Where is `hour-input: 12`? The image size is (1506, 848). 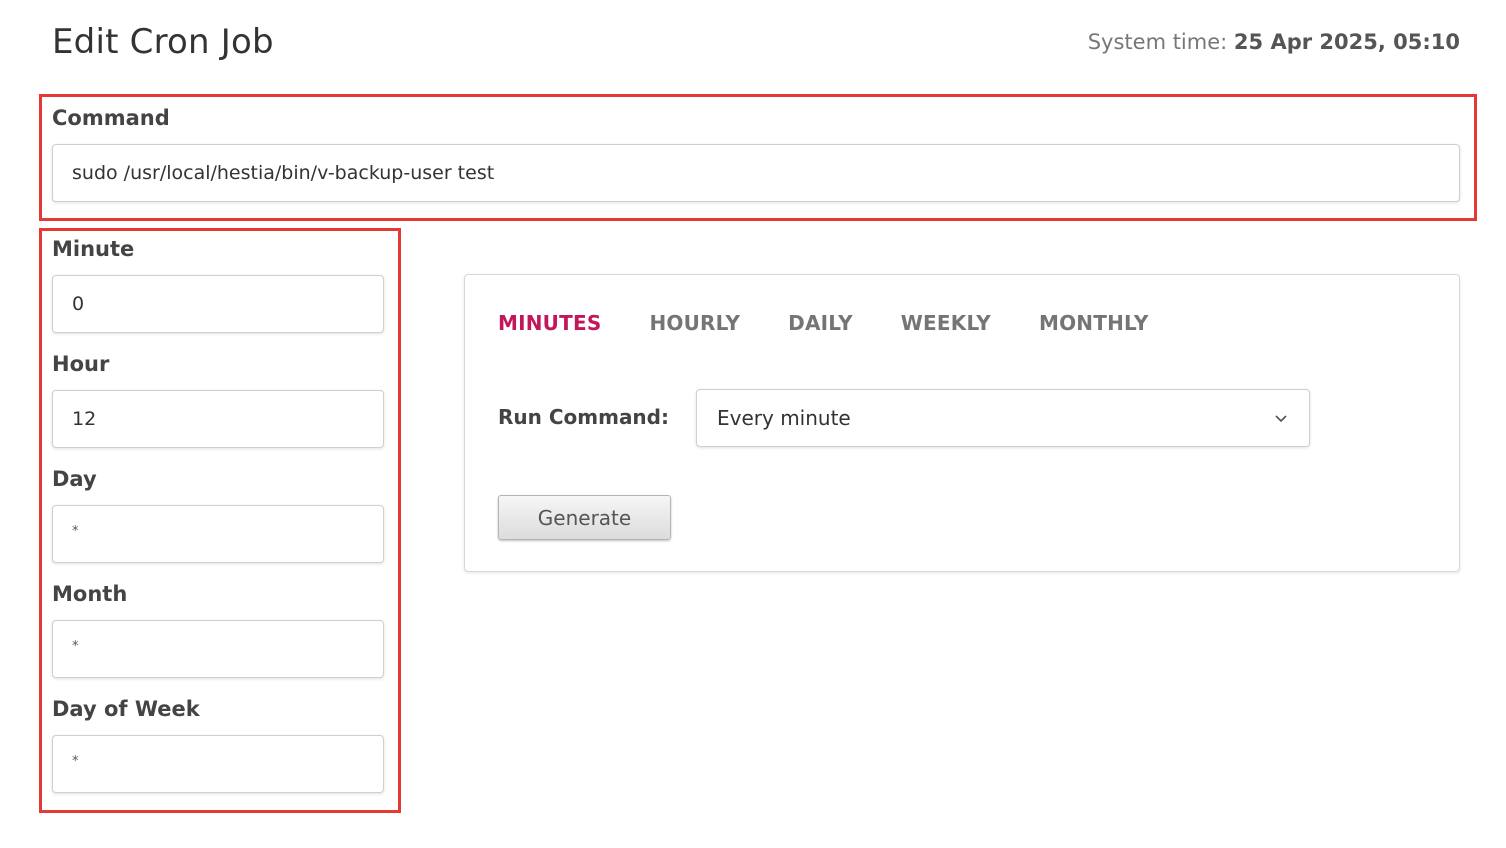 hour-input: 12 is located at coordinates (218, 419).